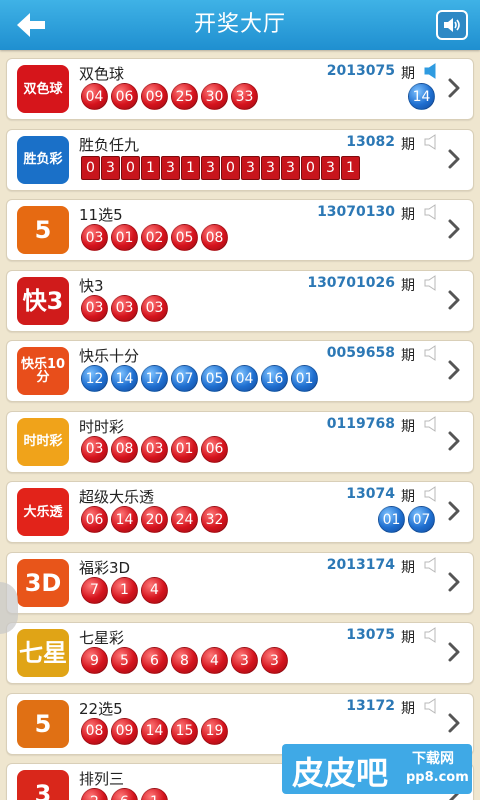 Image resolution: width=480 pixels, height=800 pixels. What do you see at coordinates (244, 378) in the screenshot?
I see `blue-ball: 04` at bounding box center [244, 378].